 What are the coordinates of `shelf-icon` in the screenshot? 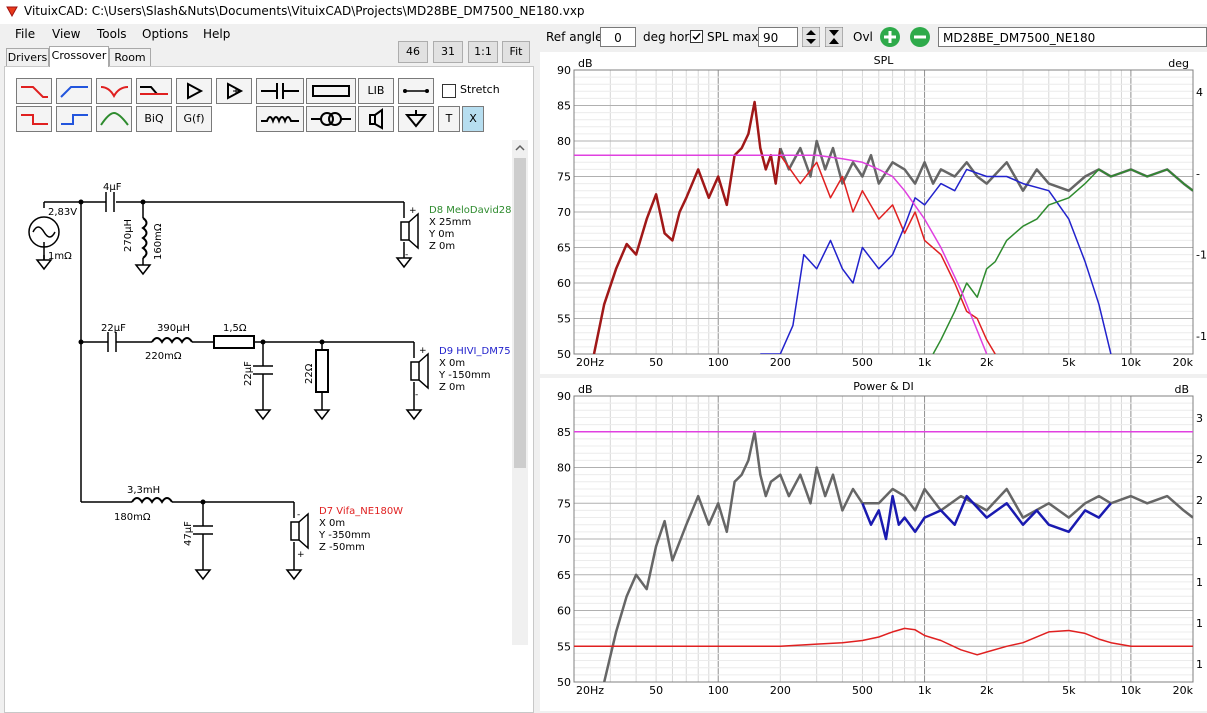 It's located at (154, 90).